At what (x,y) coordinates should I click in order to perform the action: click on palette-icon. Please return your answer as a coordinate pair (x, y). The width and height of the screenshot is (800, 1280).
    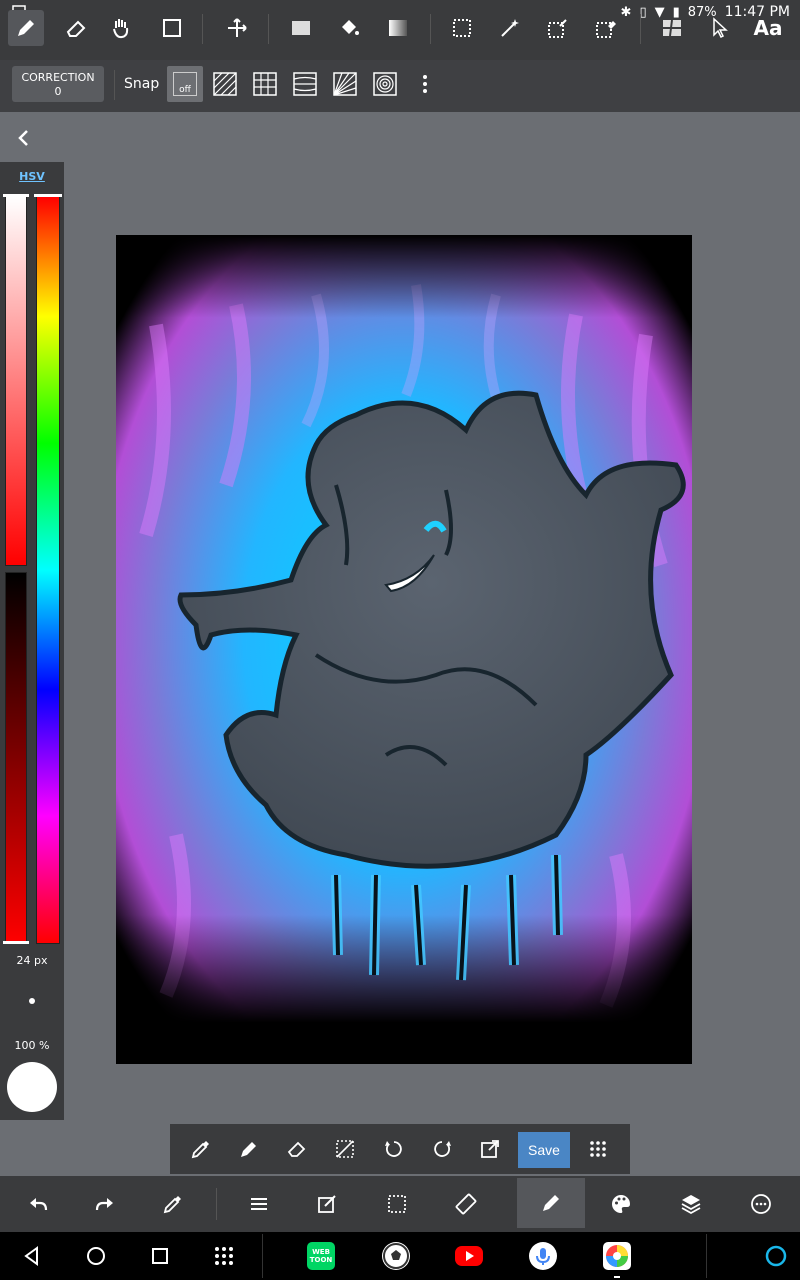
    Looking at the image, I should click on (620, 1204).